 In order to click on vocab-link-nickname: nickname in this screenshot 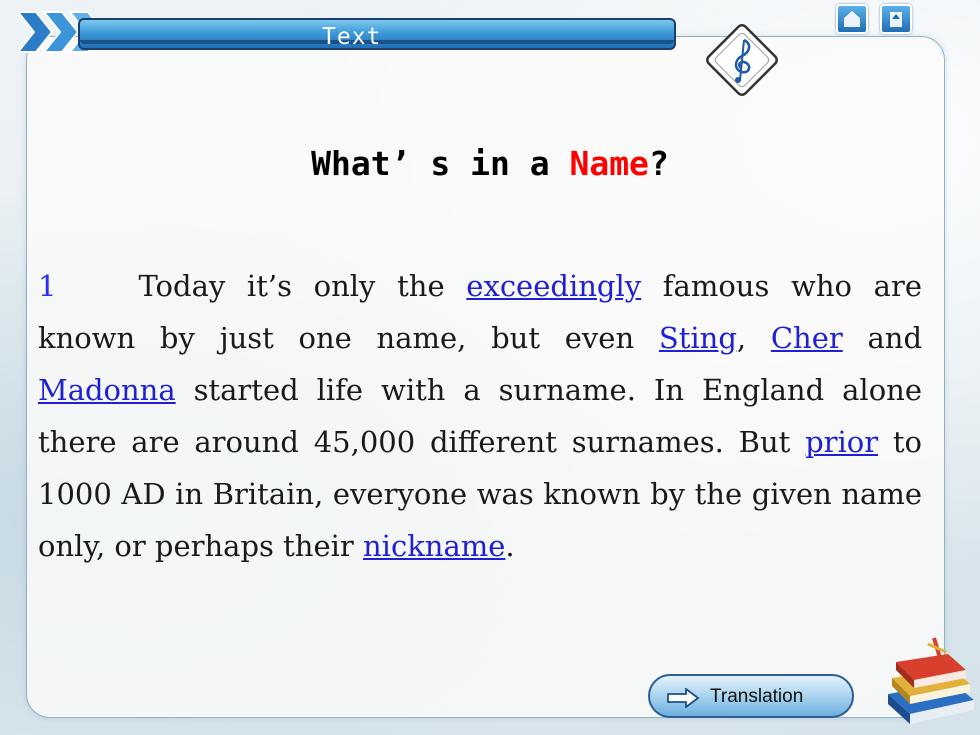, I will do `click(434, 546)`.